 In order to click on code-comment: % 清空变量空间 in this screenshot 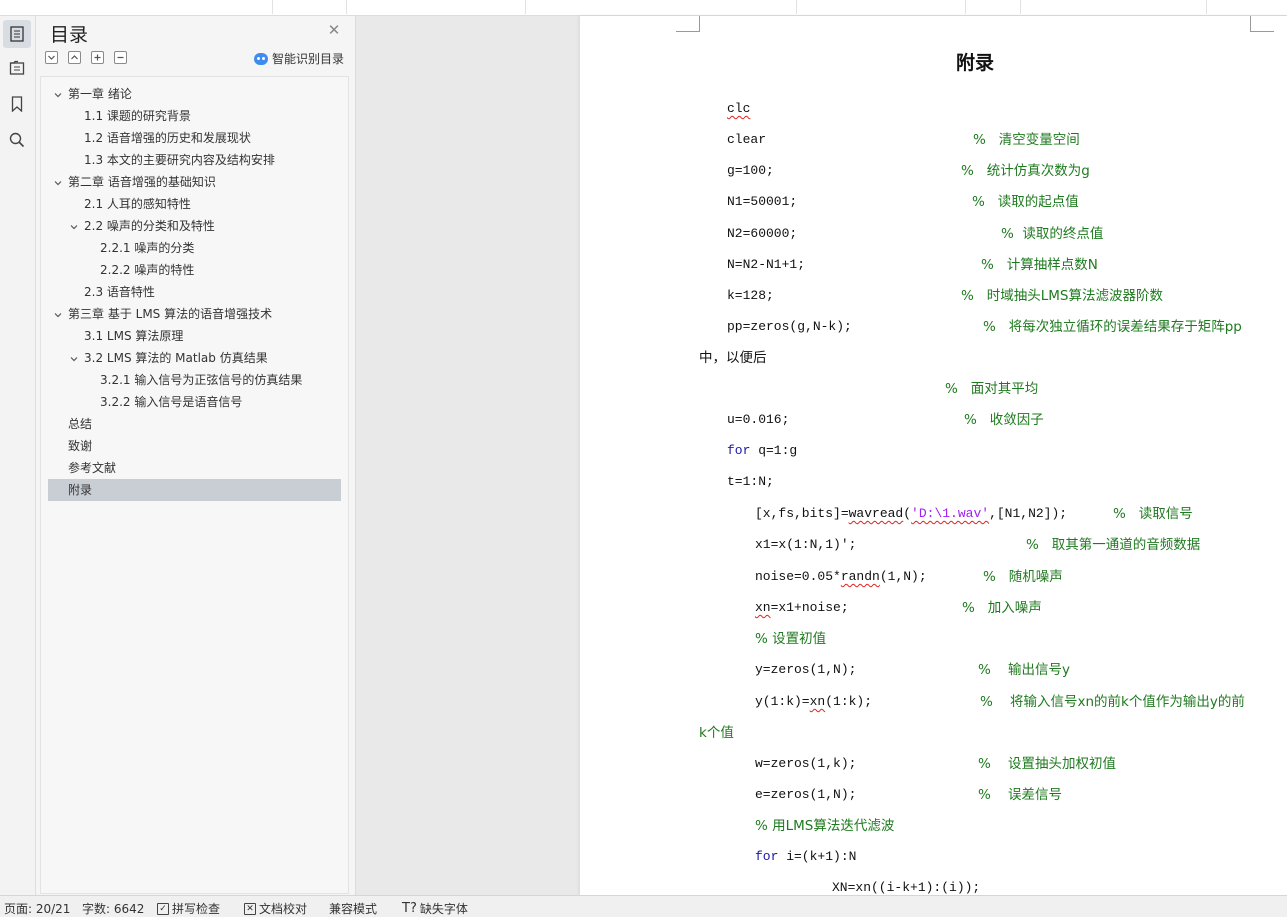, I will do `click(1026, 140)`.